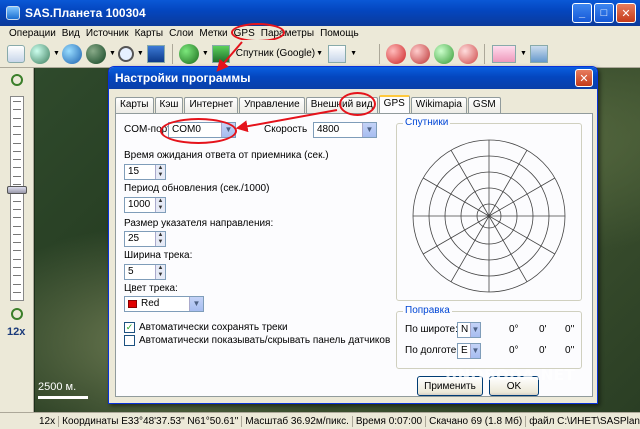  Describe the element at coordinates (538, 53) in the screenshot. I see `tools-icon` at that location.